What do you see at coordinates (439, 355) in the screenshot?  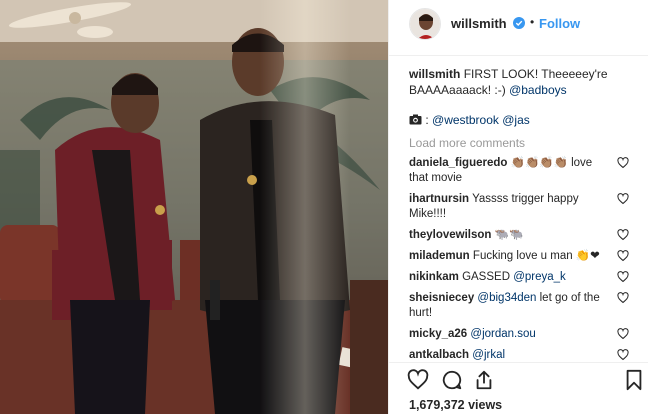 I see `comment-username: antkalbach` at bounding box center [439, 355].